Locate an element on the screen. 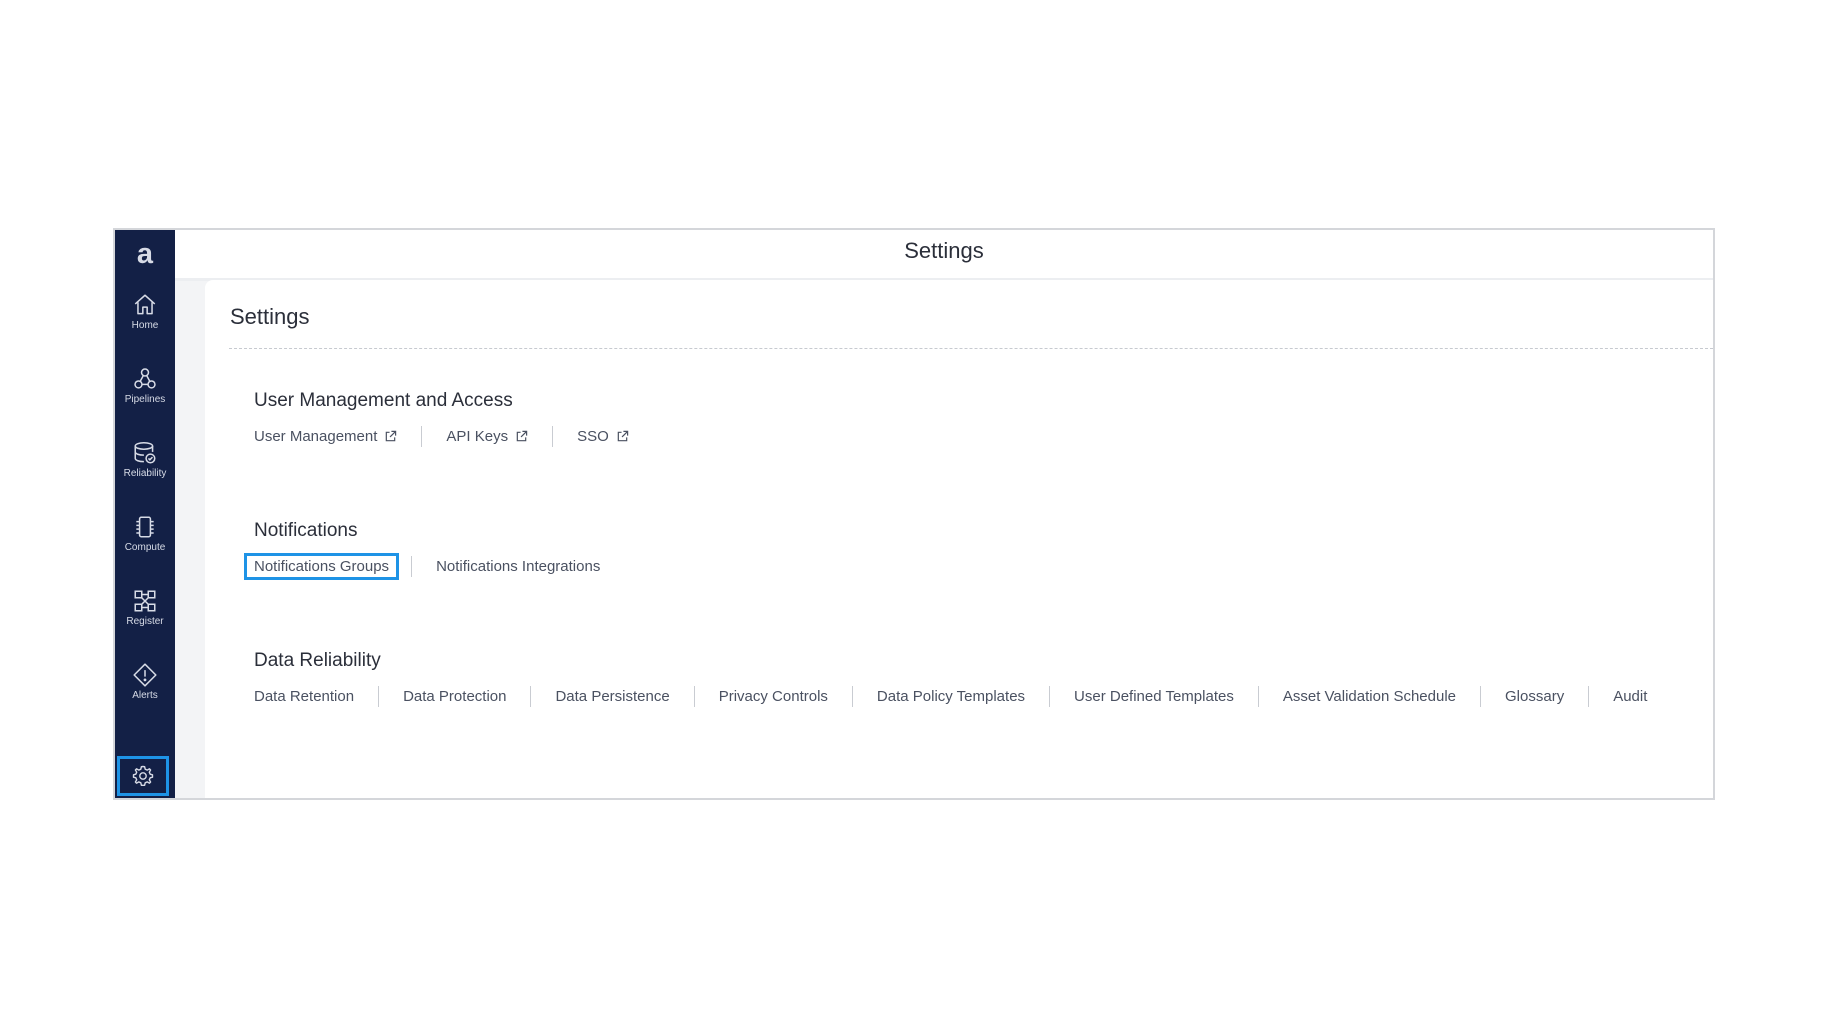 Image resolution: width=1824 pixels, height=1026 pixels. pipelines-icon is located at coordinates (145, 378).